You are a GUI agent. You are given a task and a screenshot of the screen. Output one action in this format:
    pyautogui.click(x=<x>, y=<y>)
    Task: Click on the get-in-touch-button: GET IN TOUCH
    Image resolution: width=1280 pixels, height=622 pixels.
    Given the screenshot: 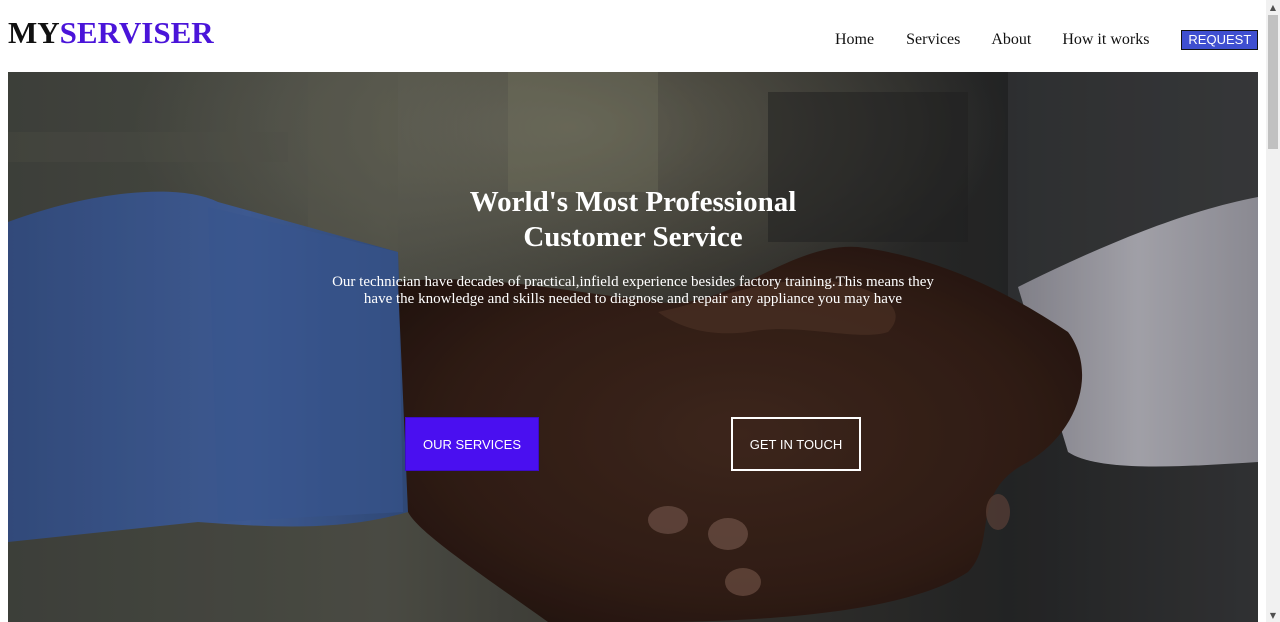 What is the action you would take?
    pyautogui.click(x=796, y=444)
    